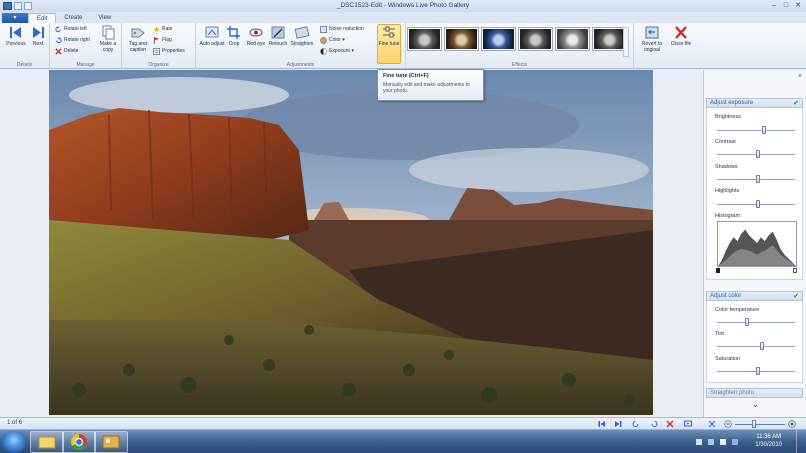 This screenshot has height=453, width=806. What do you see at coordinates (681, 36) in the screenshot?
I see `close-file-button: Close file` at bounding box center [681, 36].